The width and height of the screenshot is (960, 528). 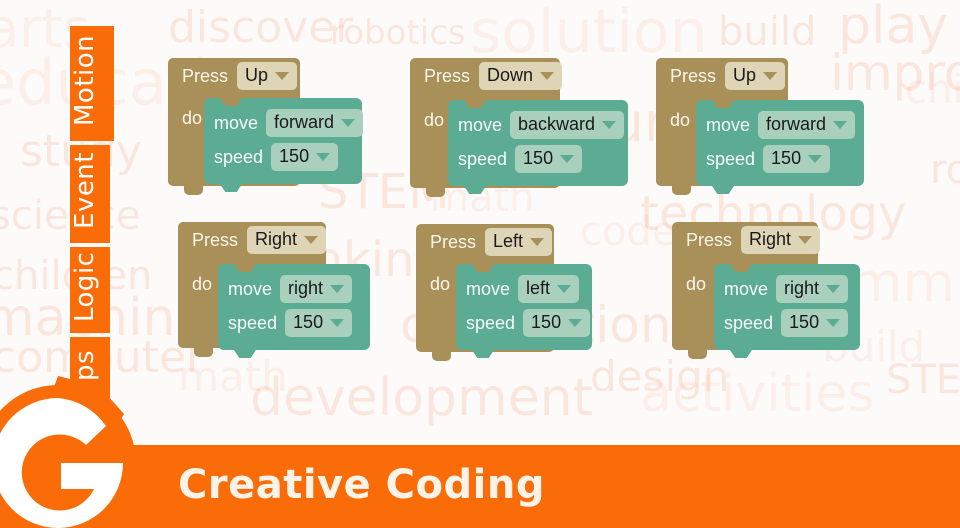 I want to click on event-block-header: Press Left, so click(x=485, y=242).